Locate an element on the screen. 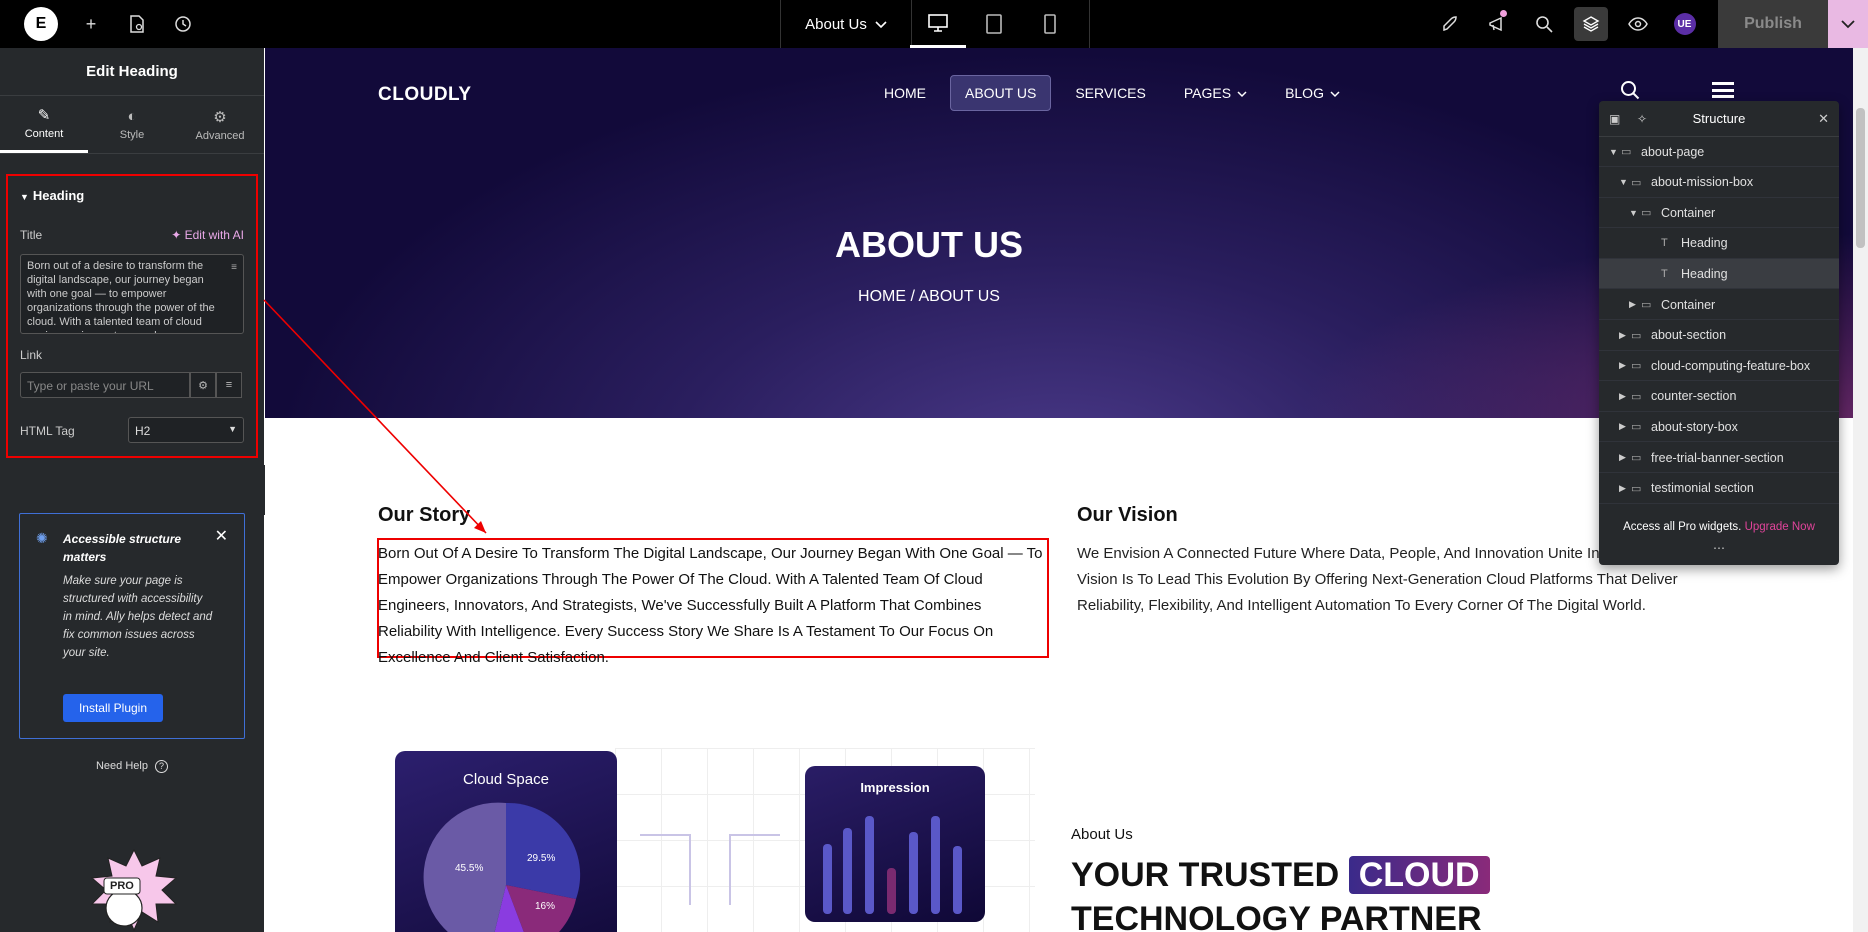  structure-item-label: about-page is located at coordinates (1673, 151).